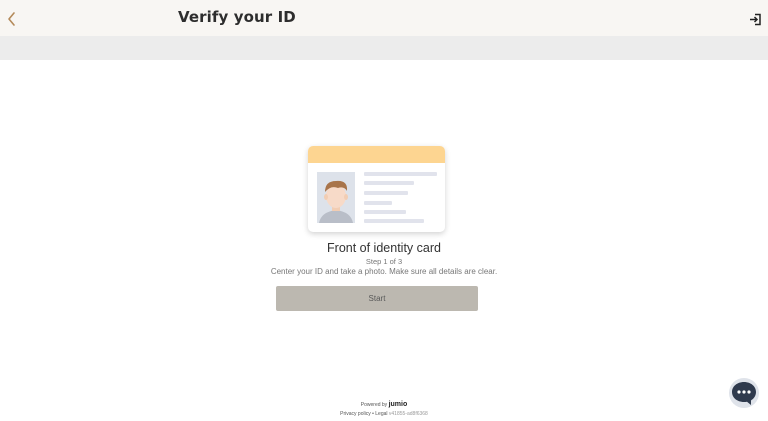  I want to click on page-title: Verify your ID, so click(237, 17).